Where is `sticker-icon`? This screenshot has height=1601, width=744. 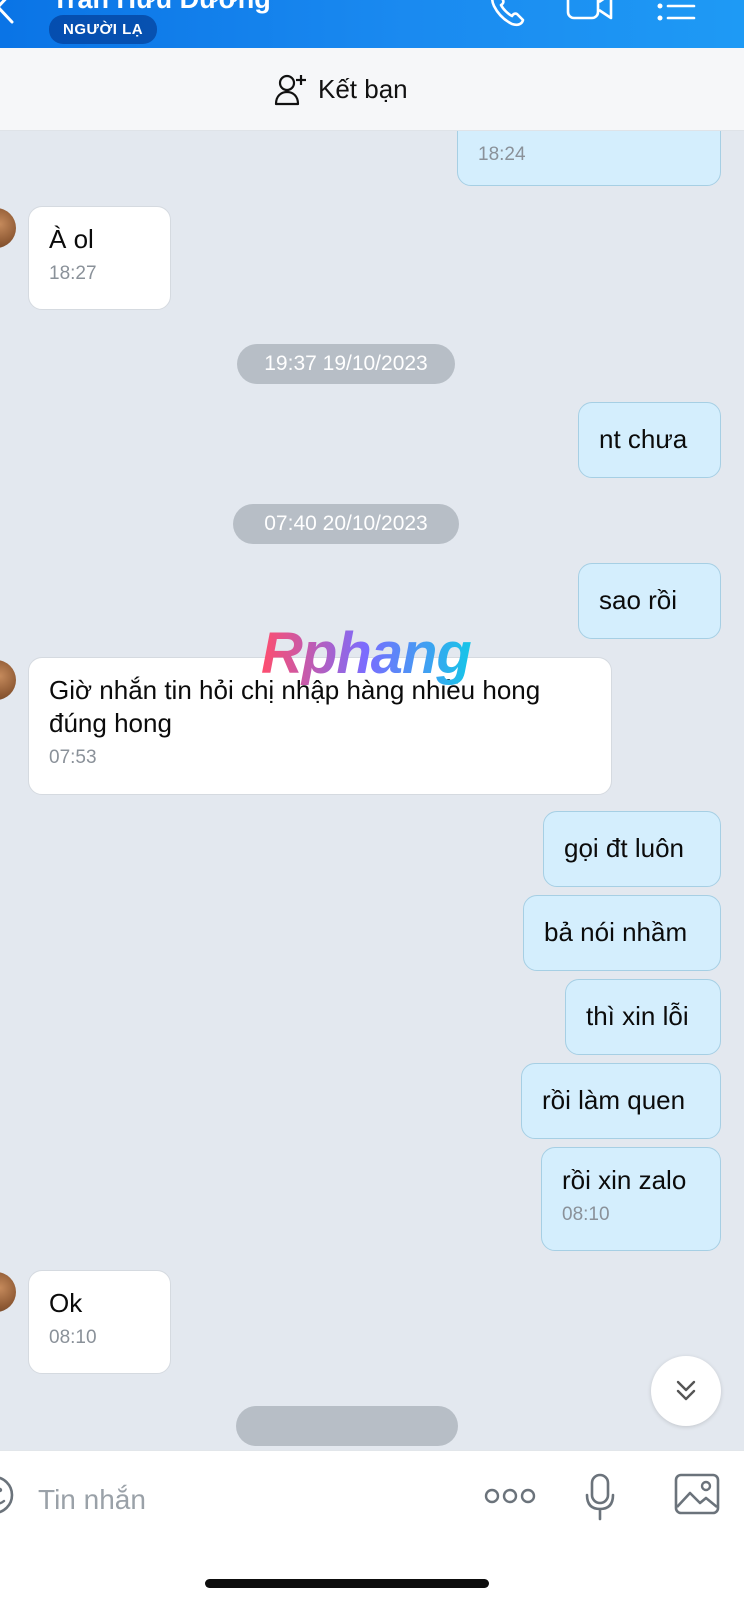 sticker-icon is located at coordinates (8, 1495).